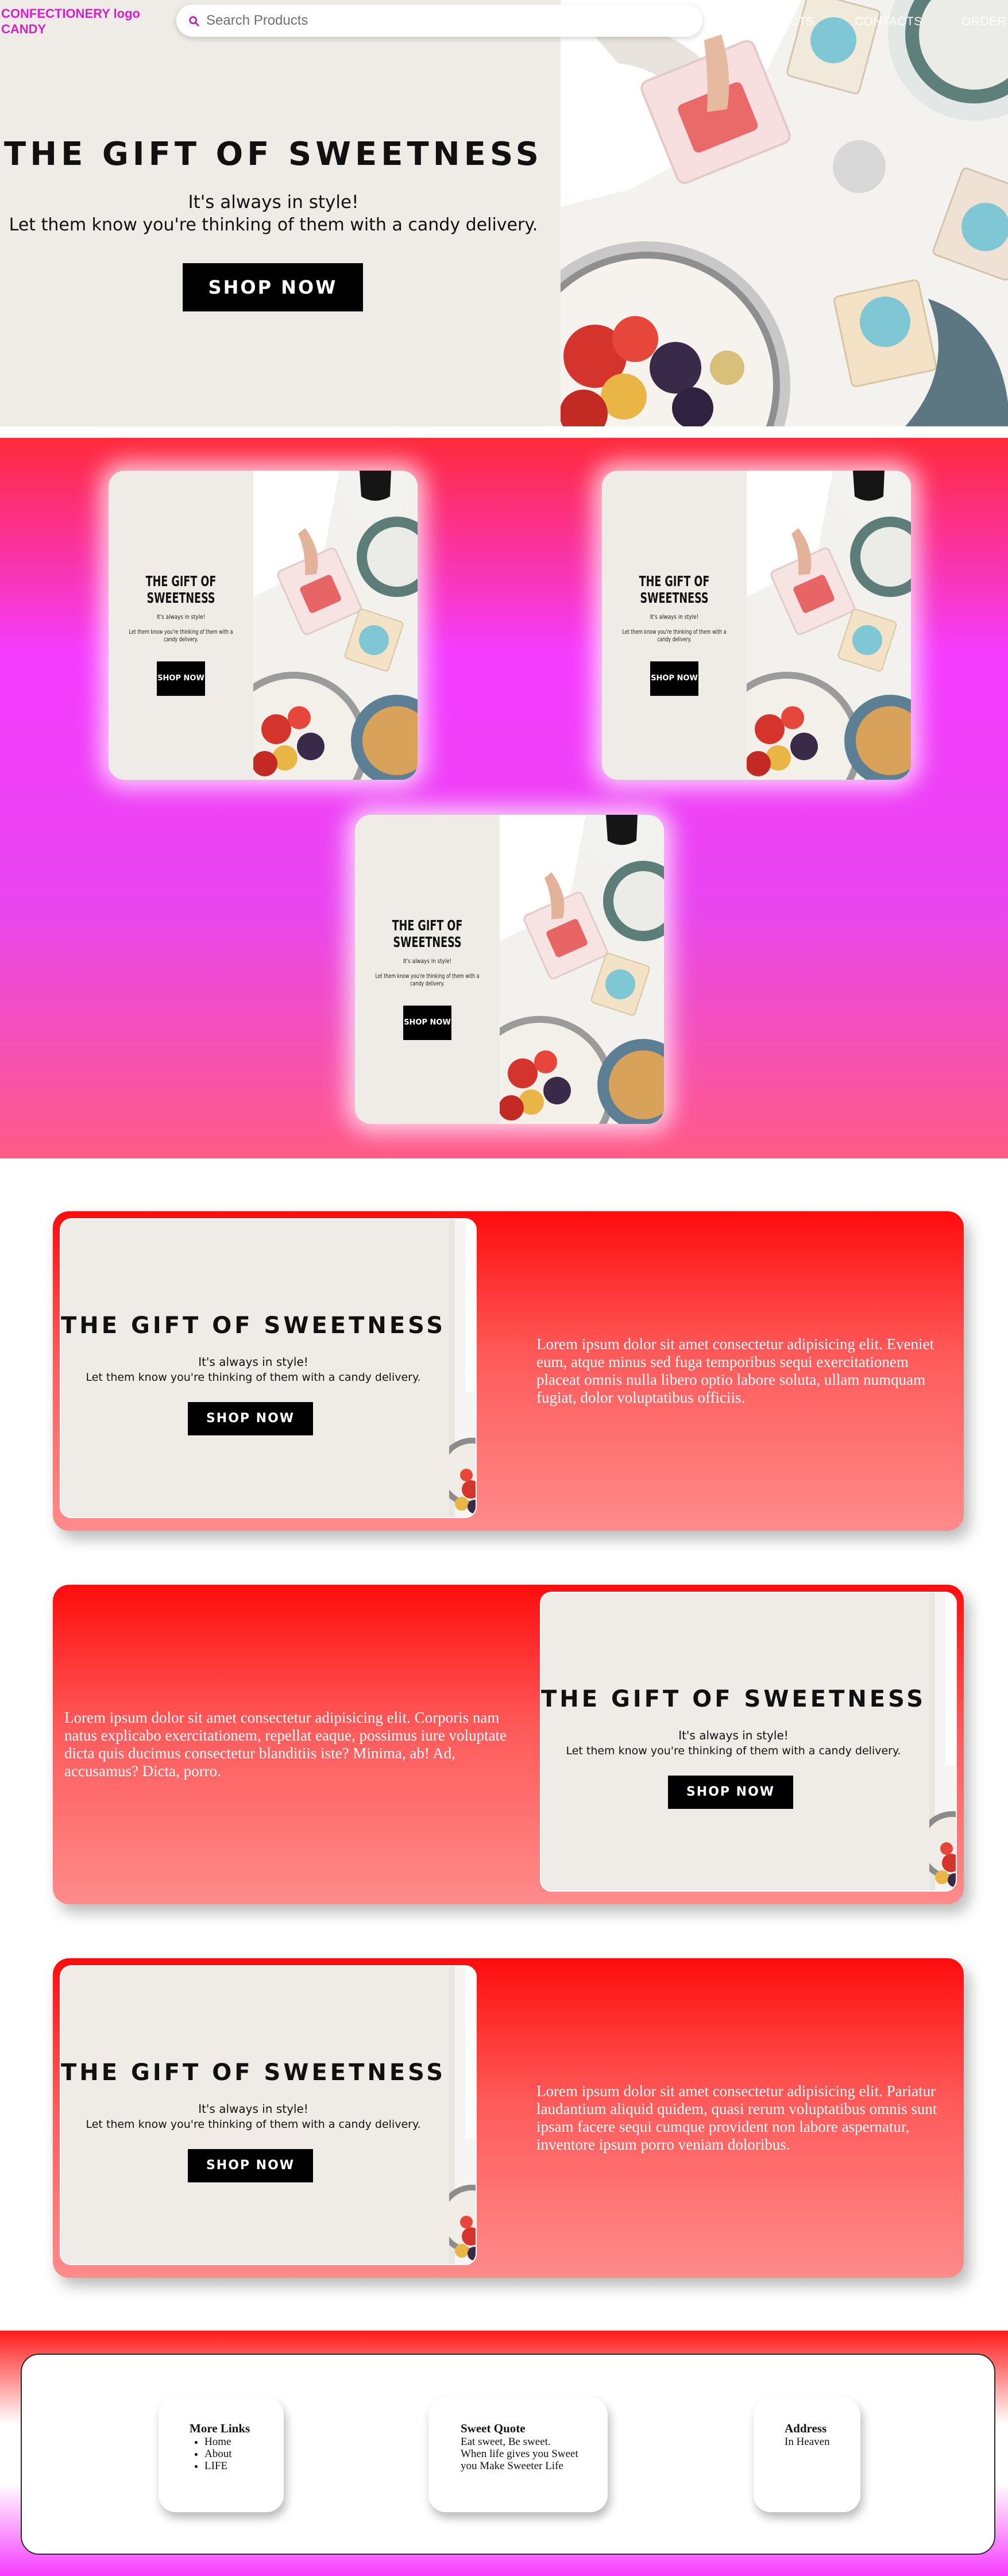 This screenshot has width=1008, height=2576. I want to click on footer-address-title: Address, so click(806, 2428).